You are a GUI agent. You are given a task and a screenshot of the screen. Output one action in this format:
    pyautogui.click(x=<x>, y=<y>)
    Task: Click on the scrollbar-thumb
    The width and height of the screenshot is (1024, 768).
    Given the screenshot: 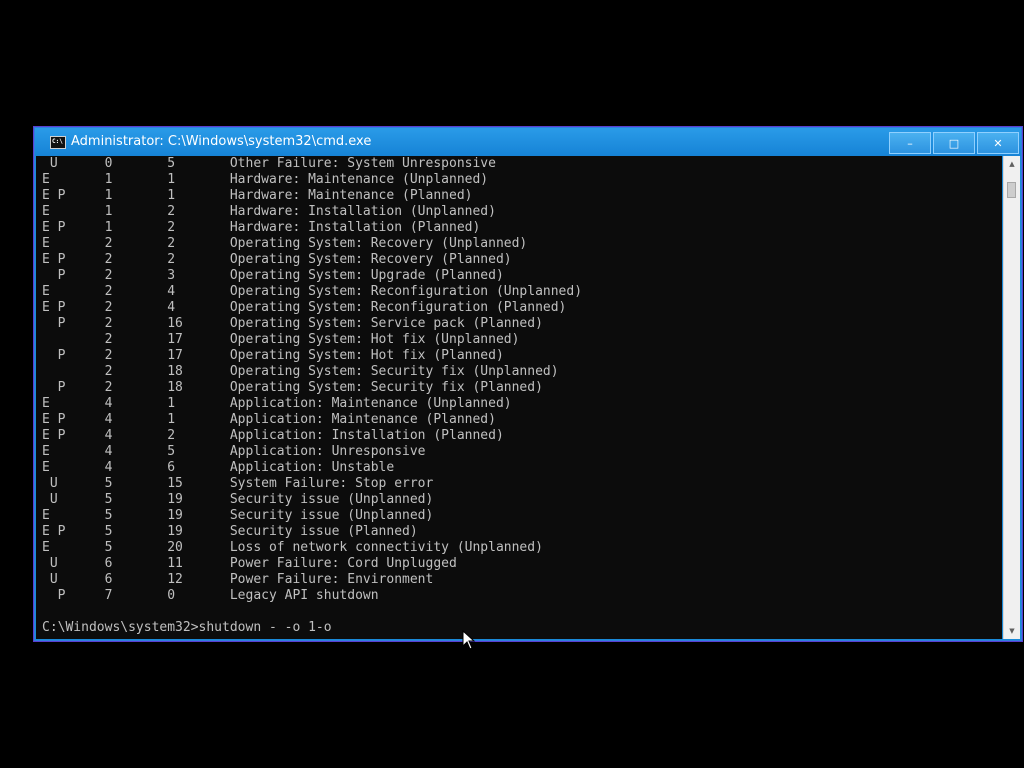 What is the action you would take?
    pyautogui.click(x=1011, y=190)
    